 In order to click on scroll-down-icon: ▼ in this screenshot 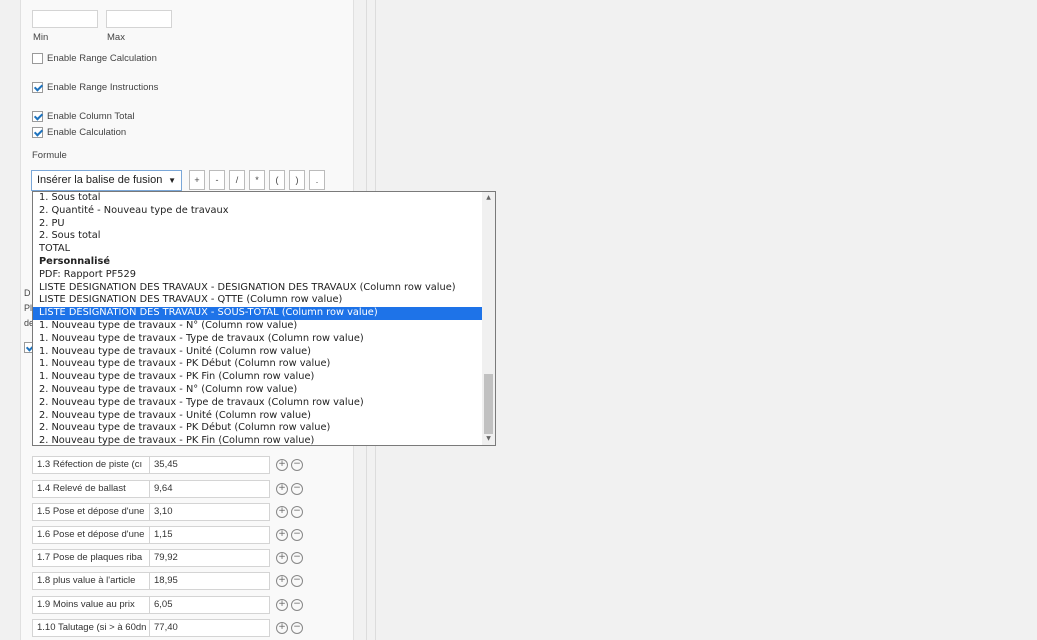, I will do `click(488, 439)`.